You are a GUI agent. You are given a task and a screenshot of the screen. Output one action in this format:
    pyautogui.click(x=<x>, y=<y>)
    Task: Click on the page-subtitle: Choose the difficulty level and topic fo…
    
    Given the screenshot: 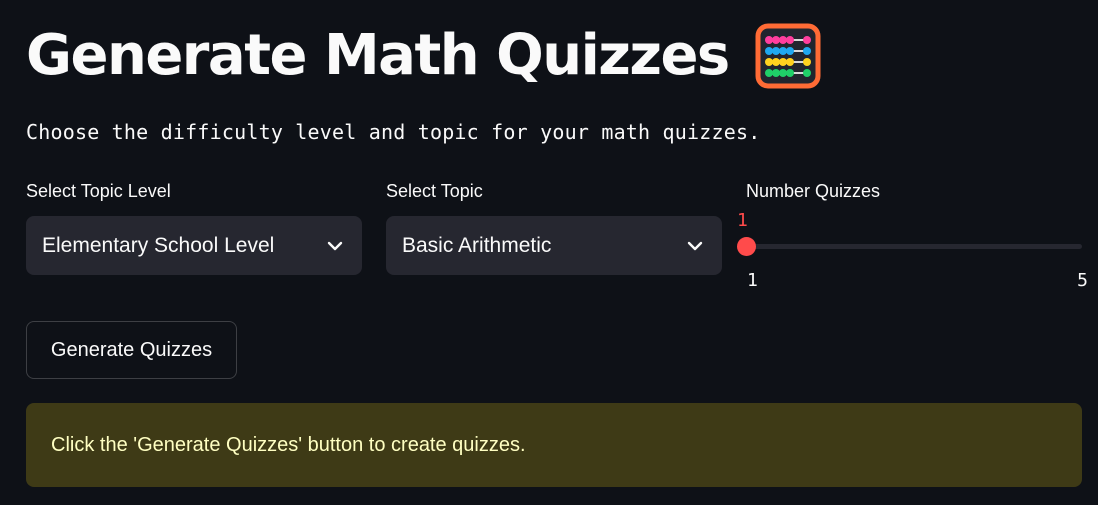 What is the action you would take?
    pyautogui.click(x=393, y=132)
    